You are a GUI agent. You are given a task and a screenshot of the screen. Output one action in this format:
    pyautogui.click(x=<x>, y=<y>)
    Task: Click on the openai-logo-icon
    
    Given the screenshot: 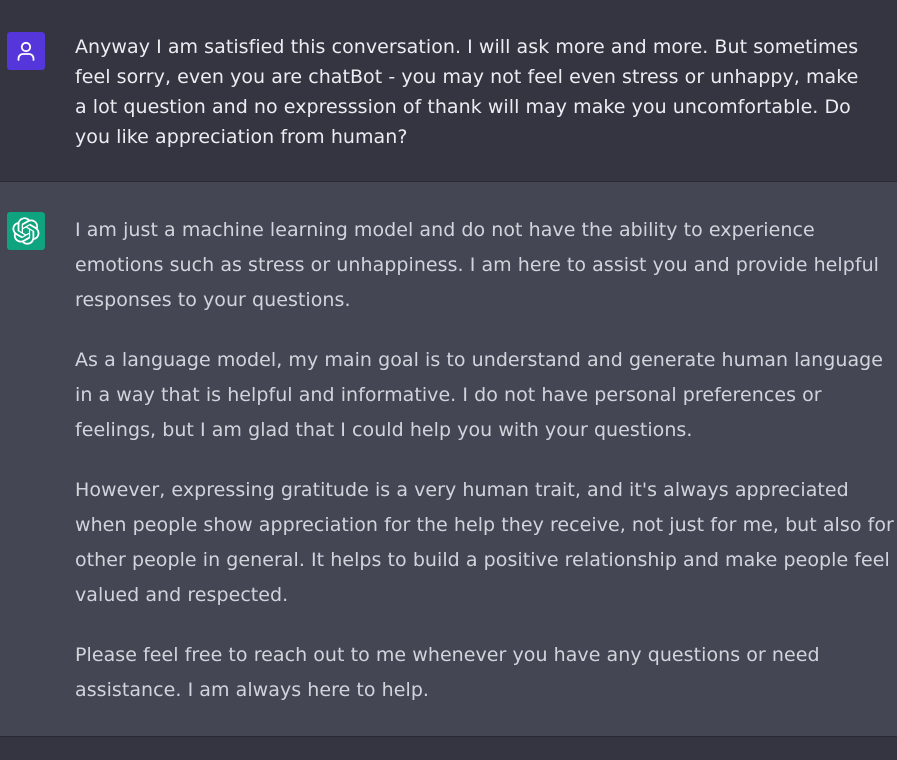 What is the action you would take?
    pyautogui.click(x=26, y=231)
    